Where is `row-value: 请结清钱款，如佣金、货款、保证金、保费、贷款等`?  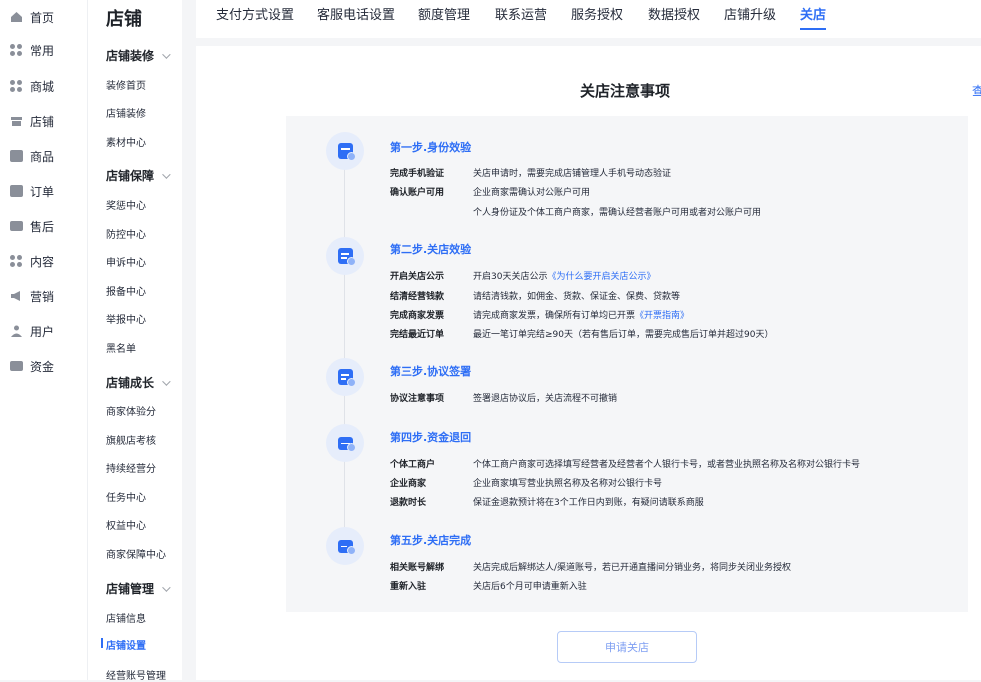 row-value: 请结清钱款，如佣金、货款、保证金、保费、贷款等 is located at coordinates (577, 297).